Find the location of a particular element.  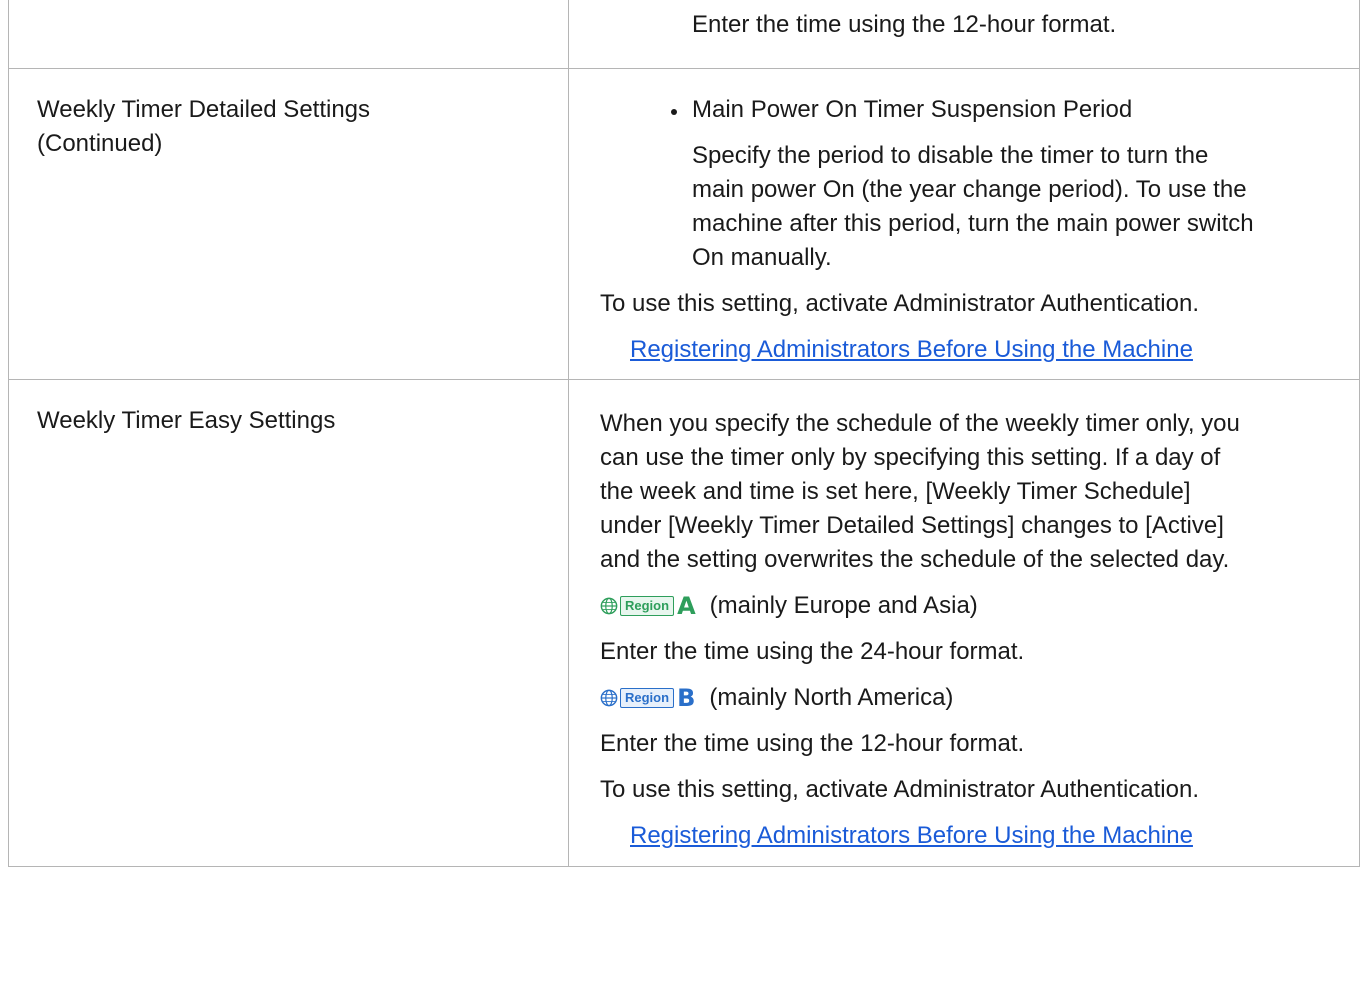

region-b-text: Enter the time using the 12-hour format. is located at coordinates (812, 743).